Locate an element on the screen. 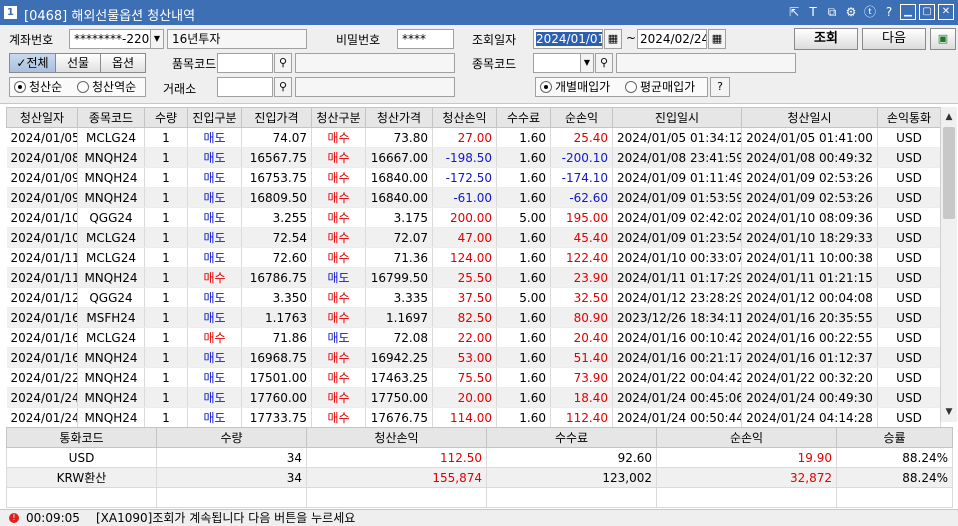 The width and height of the screenshot is (958, 526). column-header: 종목코드 is located at coordinates (111, 117).